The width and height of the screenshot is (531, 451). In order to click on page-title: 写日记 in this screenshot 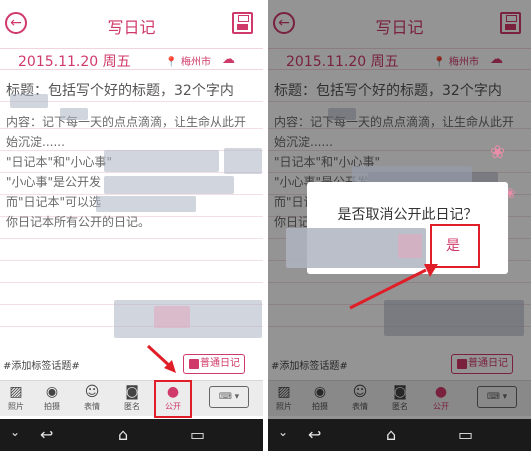, I will do `click(131, 27)`.